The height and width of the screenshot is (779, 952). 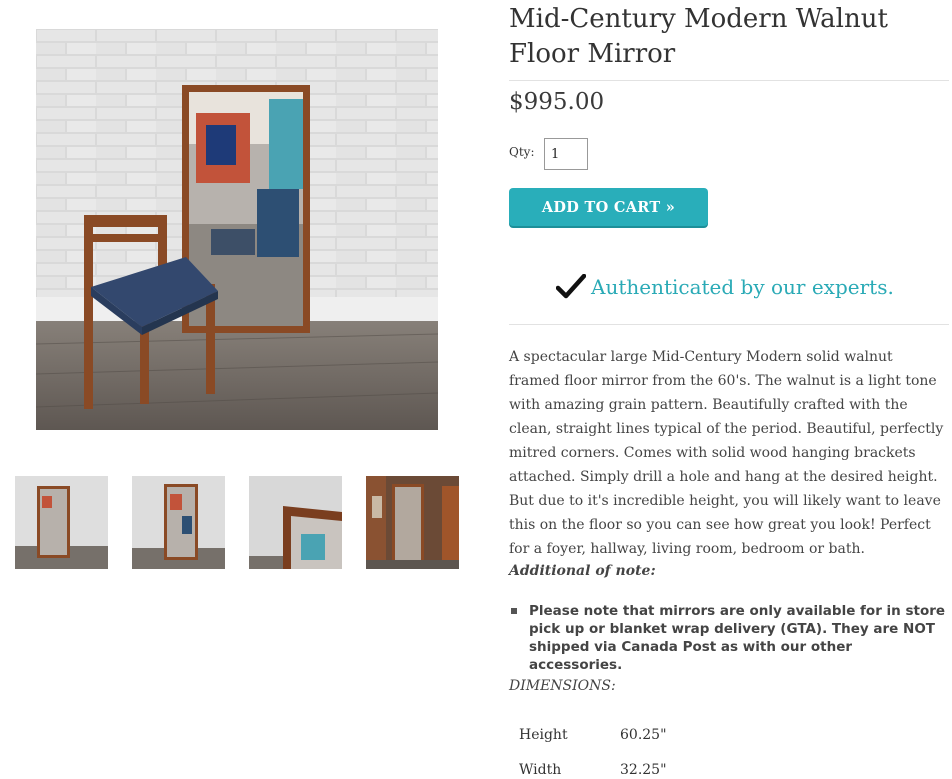 What do you see at coordinates (643, 770) in the screenshot?
I see `dimension-value-width: 32.25"` at bounding box center [643, 770].